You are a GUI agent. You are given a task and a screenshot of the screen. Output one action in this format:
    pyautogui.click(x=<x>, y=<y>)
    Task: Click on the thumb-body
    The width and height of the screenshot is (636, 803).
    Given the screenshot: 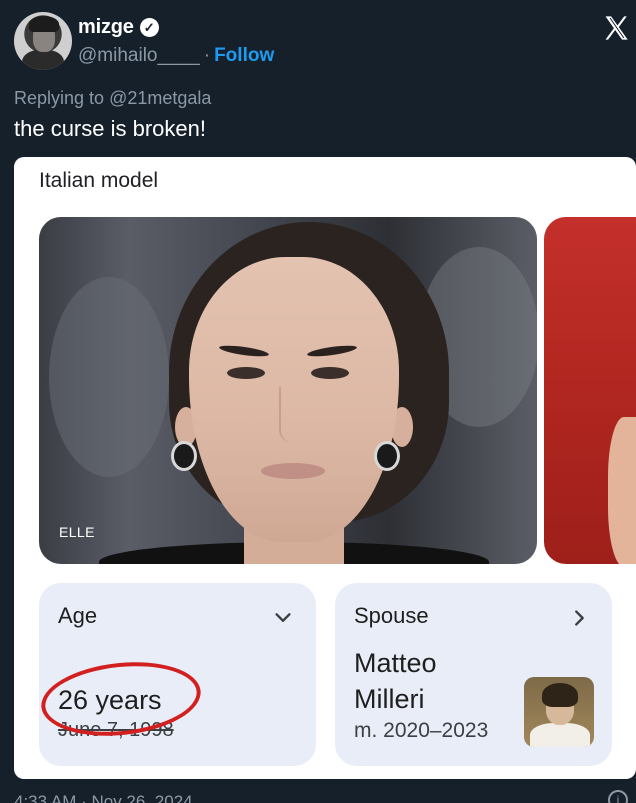 What is the action you would take?
    pyautogui.click(x=560, y=735)
    